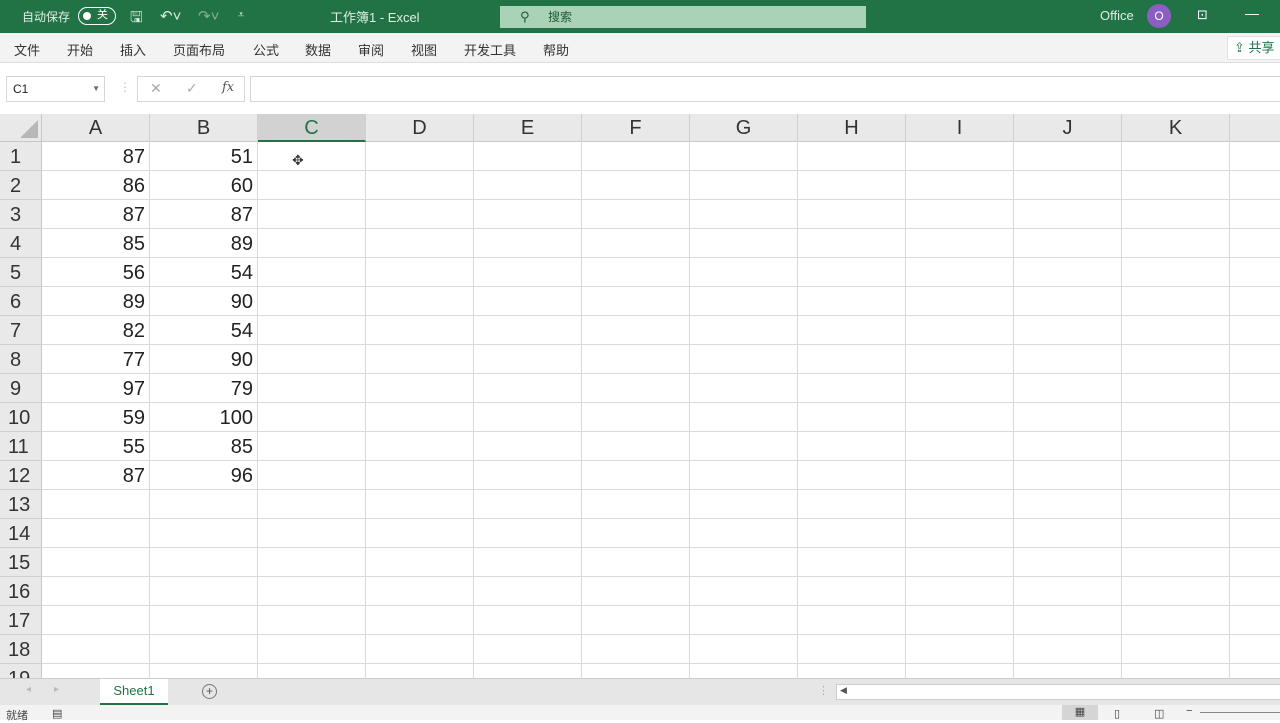  Describe the element at coordinates (960, 301) in the screenshot. I see `cell-i6` at that location.